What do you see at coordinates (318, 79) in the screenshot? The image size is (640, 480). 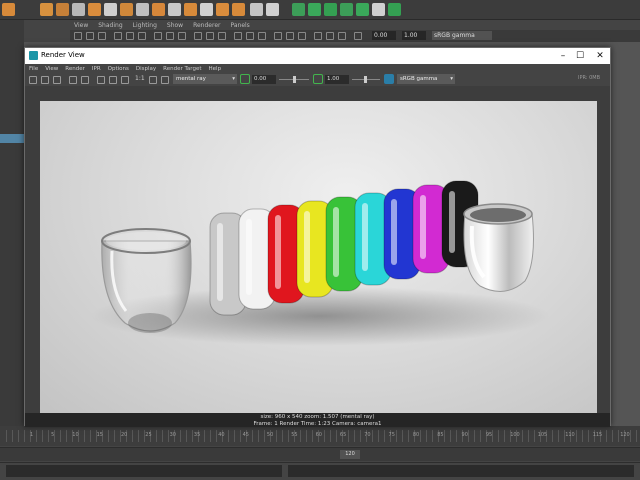 I see `gamma-icon` at bounding box center [318, 79].